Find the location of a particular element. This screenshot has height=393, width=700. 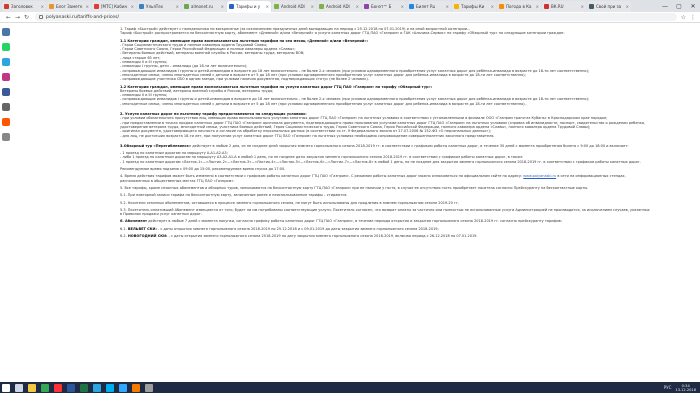

browser-tab: Блог Заметк × is located at coordinates (69, 6).